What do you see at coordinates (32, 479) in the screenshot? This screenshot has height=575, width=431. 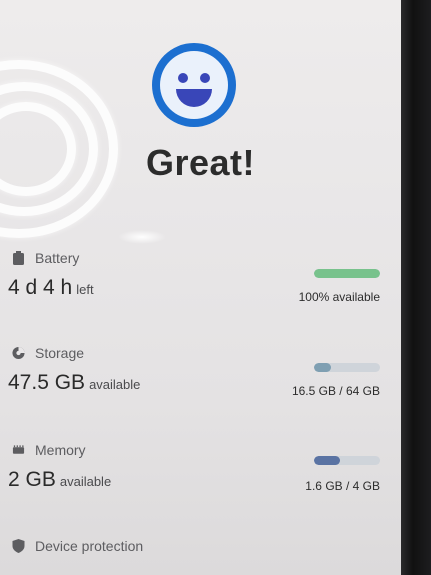 I see `memory-value: 2 GB` at bounding box center [32, 479].